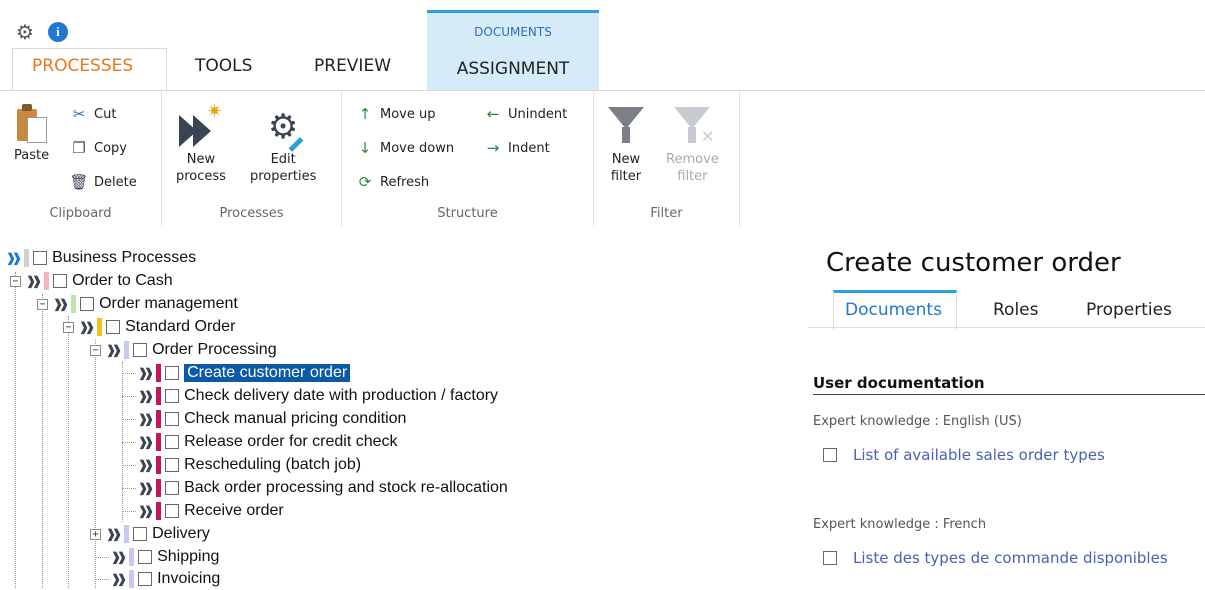  I want to click on scissors-icon: ✂, so click(79, 114).